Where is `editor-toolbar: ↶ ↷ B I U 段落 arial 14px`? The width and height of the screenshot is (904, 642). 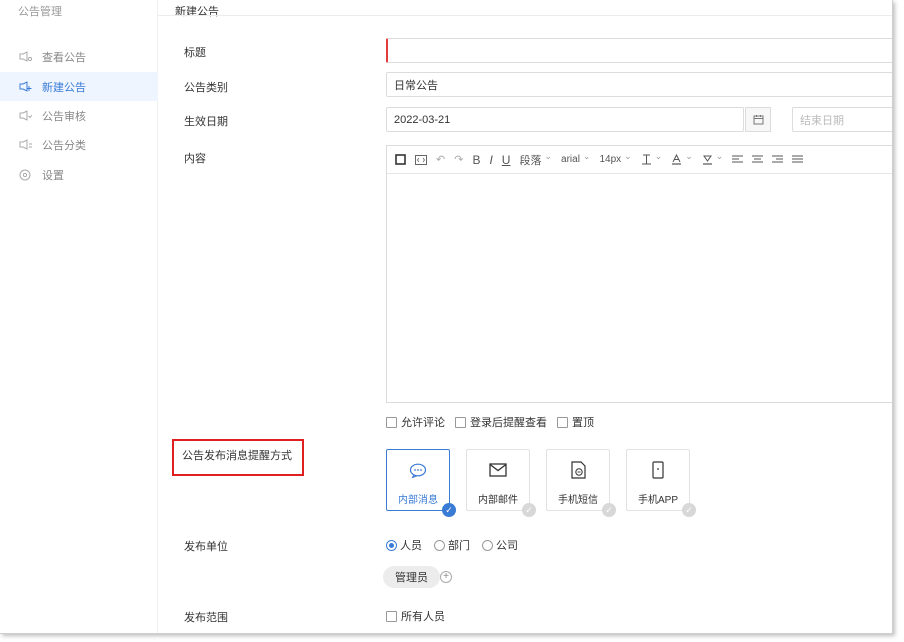
editor-toolbar: ↶ ↷ B I U 段落 arial 14px is located at coordinates (639, 160).